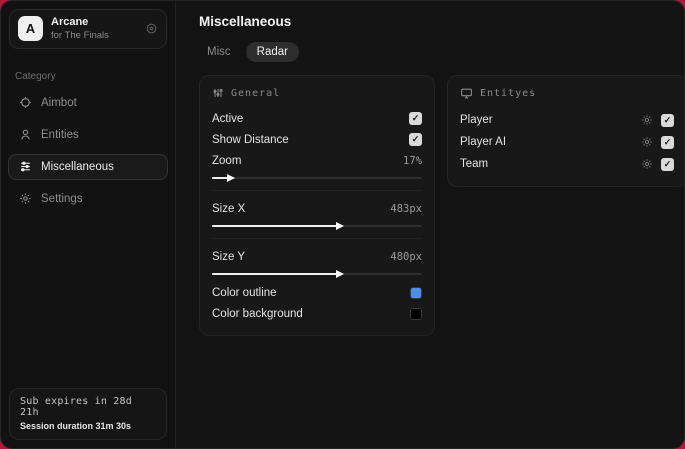 The height and width of the screenshot is (449, 685). Describe the element at coordinates (567, 93) in the screenshot. I see `entities-panel-header: Entityes` at that location.